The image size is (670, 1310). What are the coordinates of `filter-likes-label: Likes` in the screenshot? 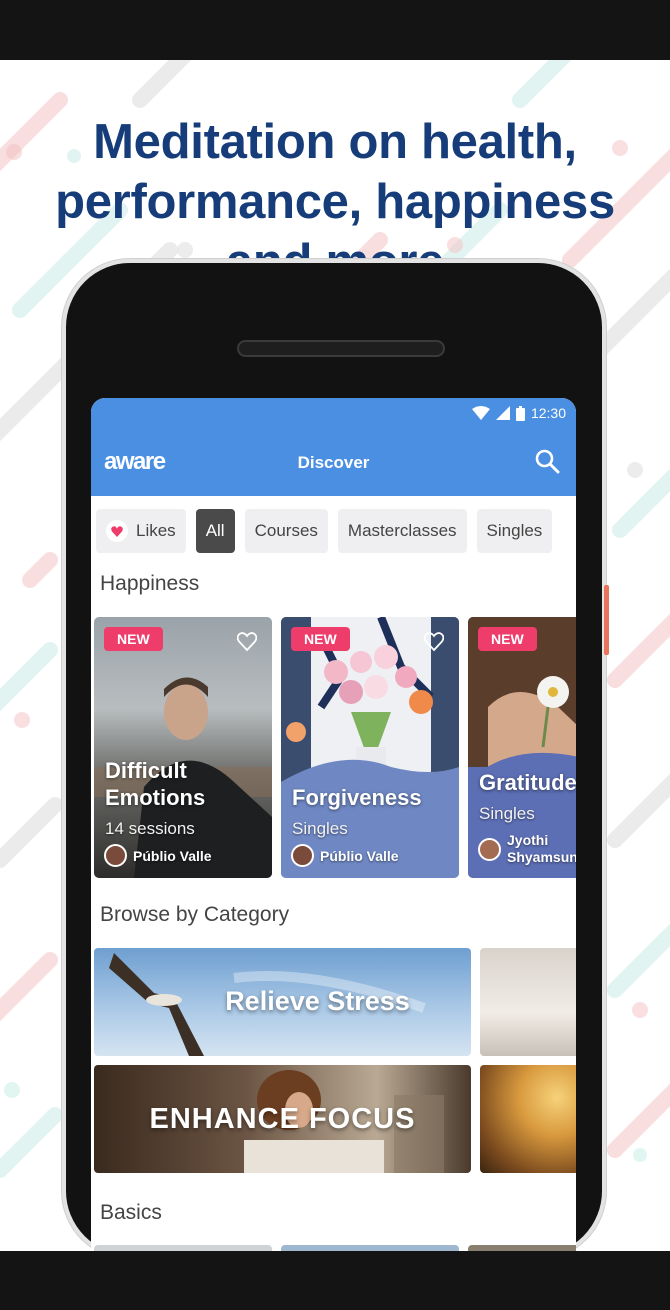 It's located at (156, 530).